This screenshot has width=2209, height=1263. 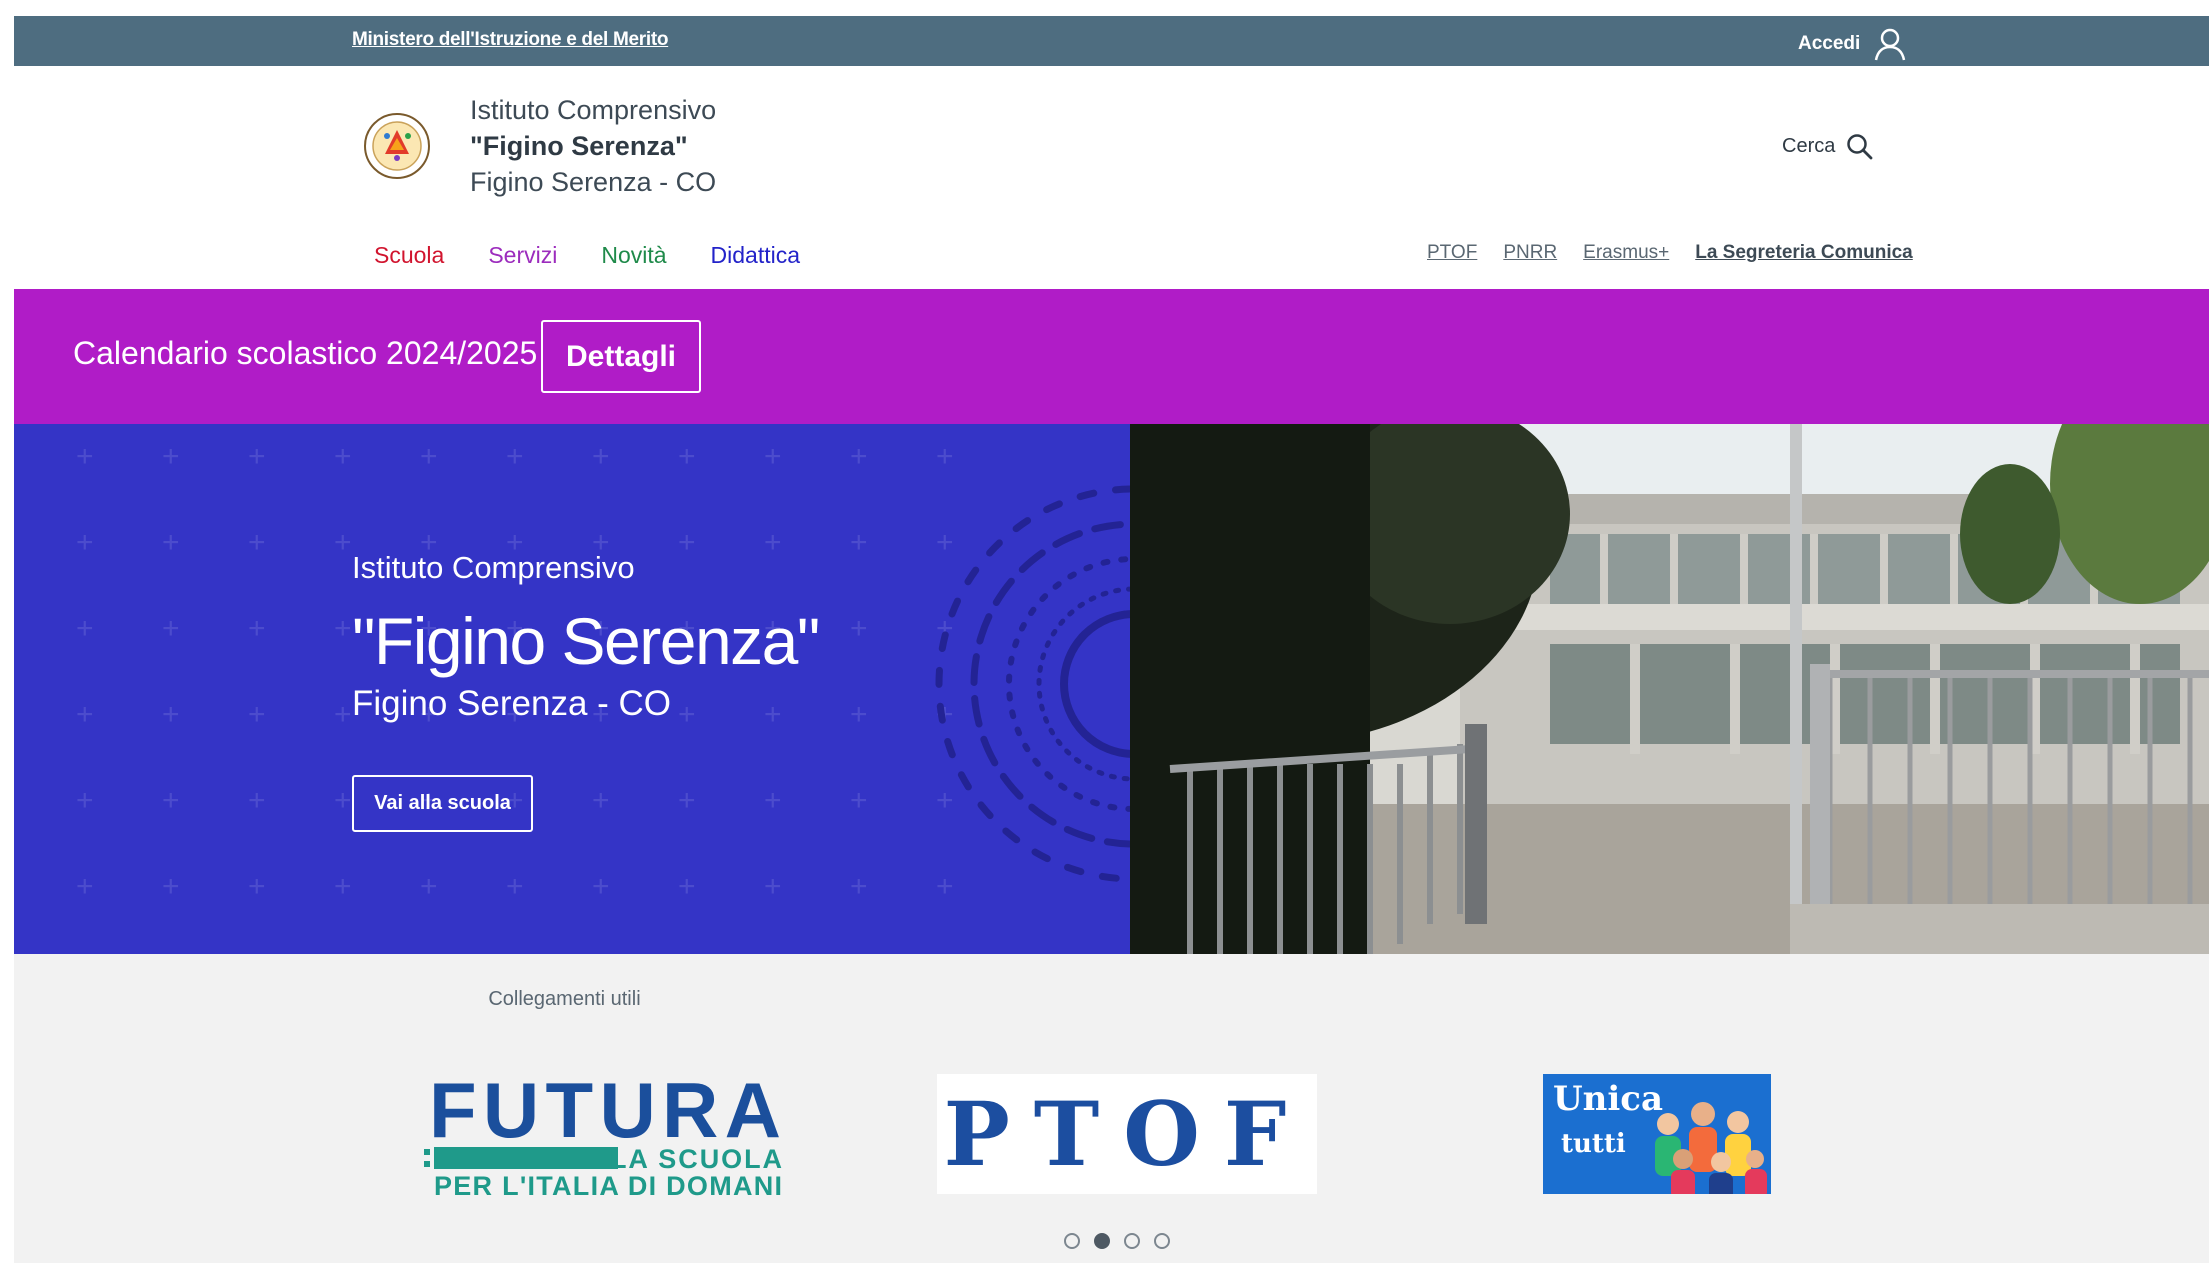 I want to click on search-button: Cerca, so click(x=1827, y=146).